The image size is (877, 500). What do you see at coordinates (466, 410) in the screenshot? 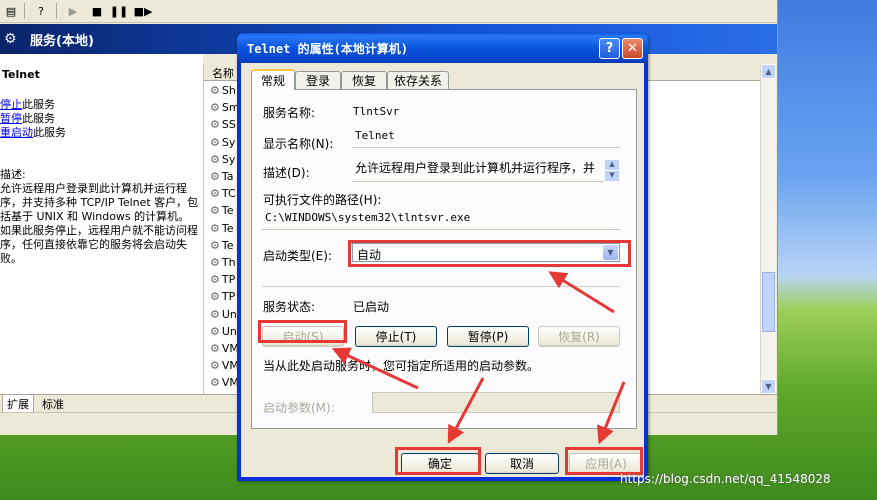
I see `arrow-to-ok-button` at bounding box center [466, 410].